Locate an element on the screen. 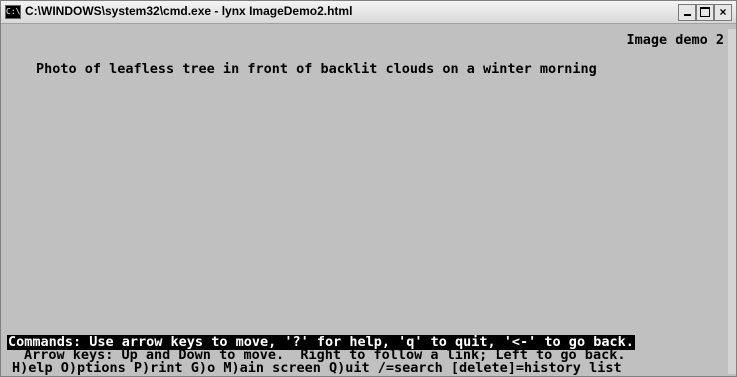 This screenshot has width=737, height=377. console-app-icon: C:\ is located at coordinates (13, 12).